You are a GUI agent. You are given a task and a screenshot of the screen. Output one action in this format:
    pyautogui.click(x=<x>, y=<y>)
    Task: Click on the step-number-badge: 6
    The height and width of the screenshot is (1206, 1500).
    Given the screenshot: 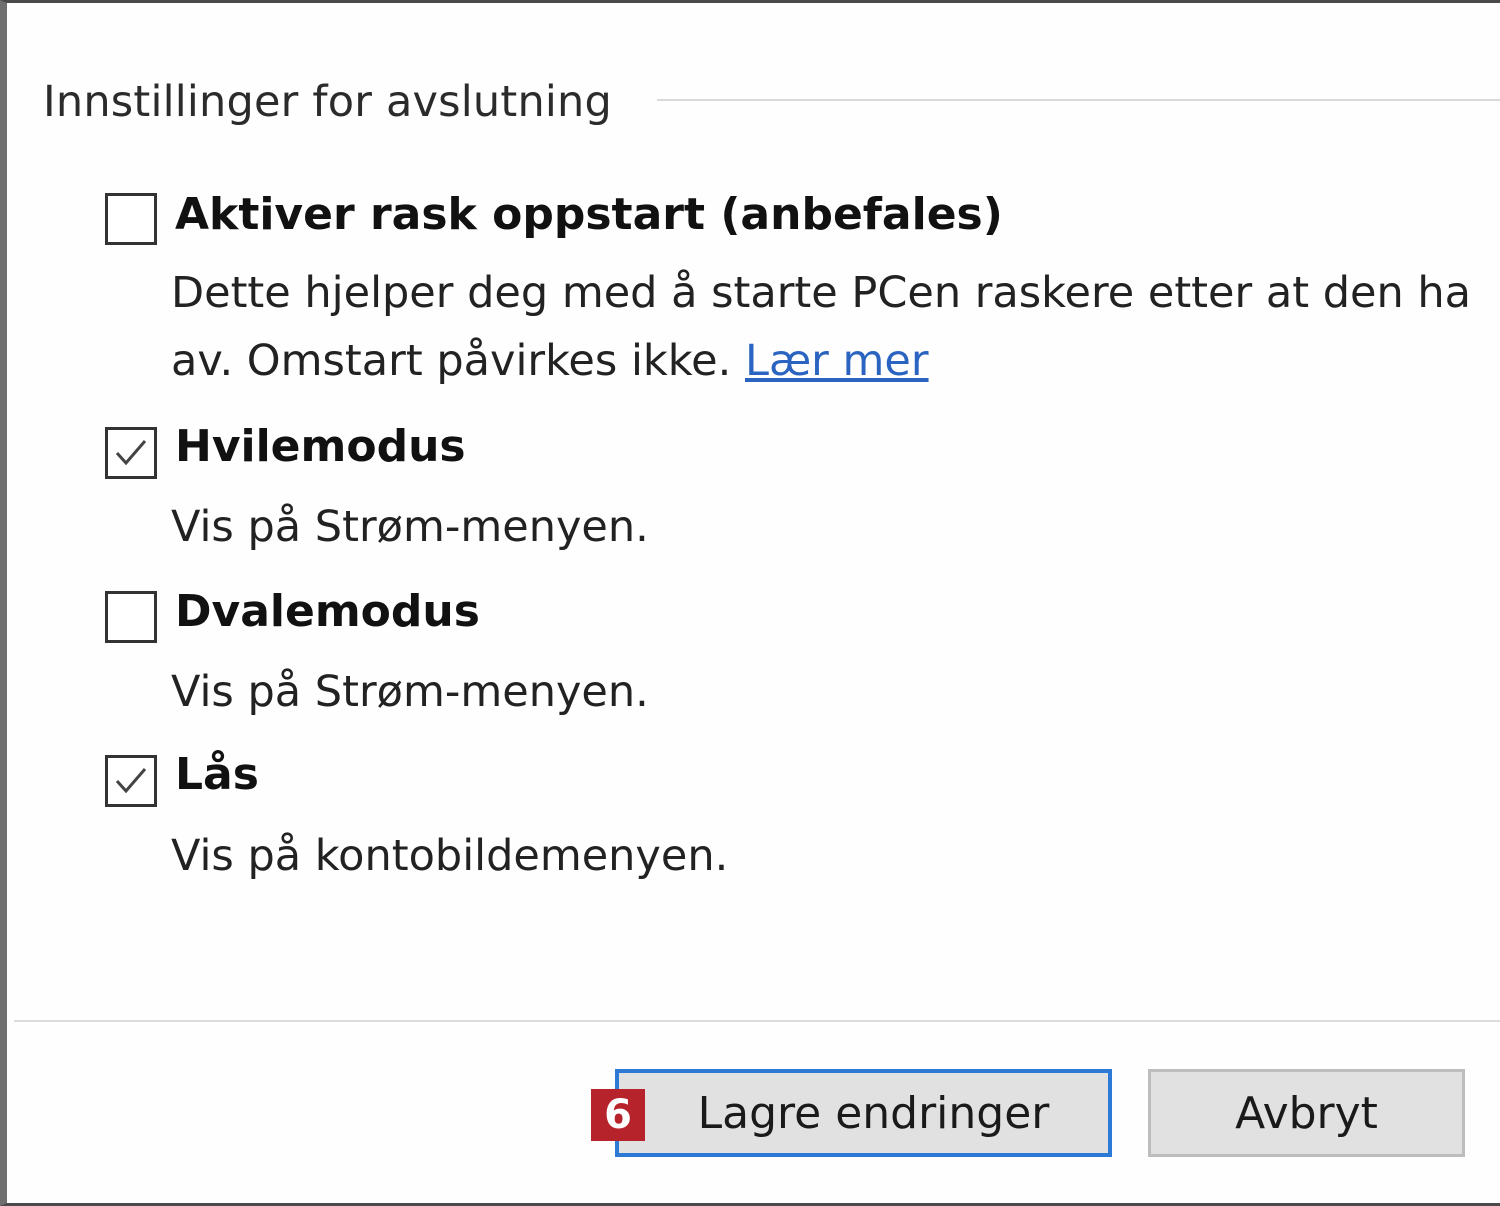 What is the action you would take?
    pyautogui.click(x=618, y=1115)
    